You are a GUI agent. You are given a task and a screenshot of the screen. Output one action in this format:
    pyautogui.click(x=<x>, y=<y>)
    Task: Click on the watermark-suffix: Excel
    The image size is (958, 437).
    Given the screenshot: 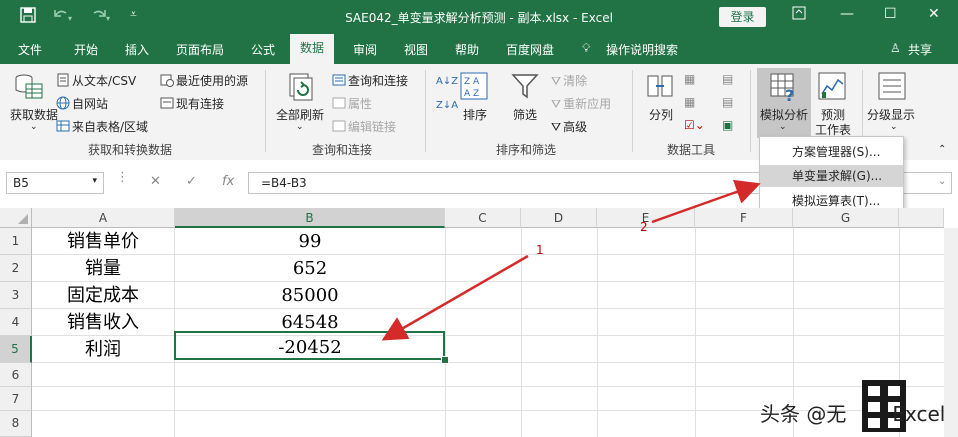 What is the action you would take?
    pyautogui.click(x=919, y=414)
    